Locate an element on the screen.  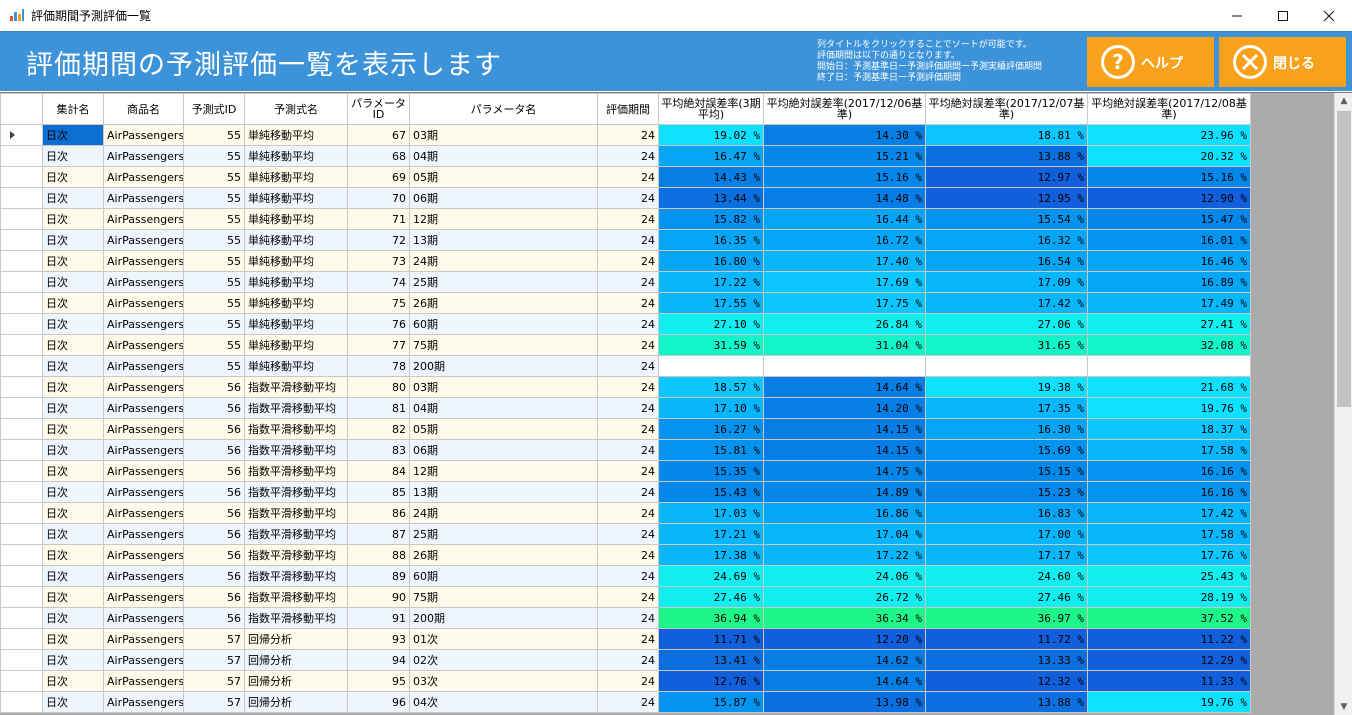
table-cell: 15.69 % is located at coordinates (1006, 450).